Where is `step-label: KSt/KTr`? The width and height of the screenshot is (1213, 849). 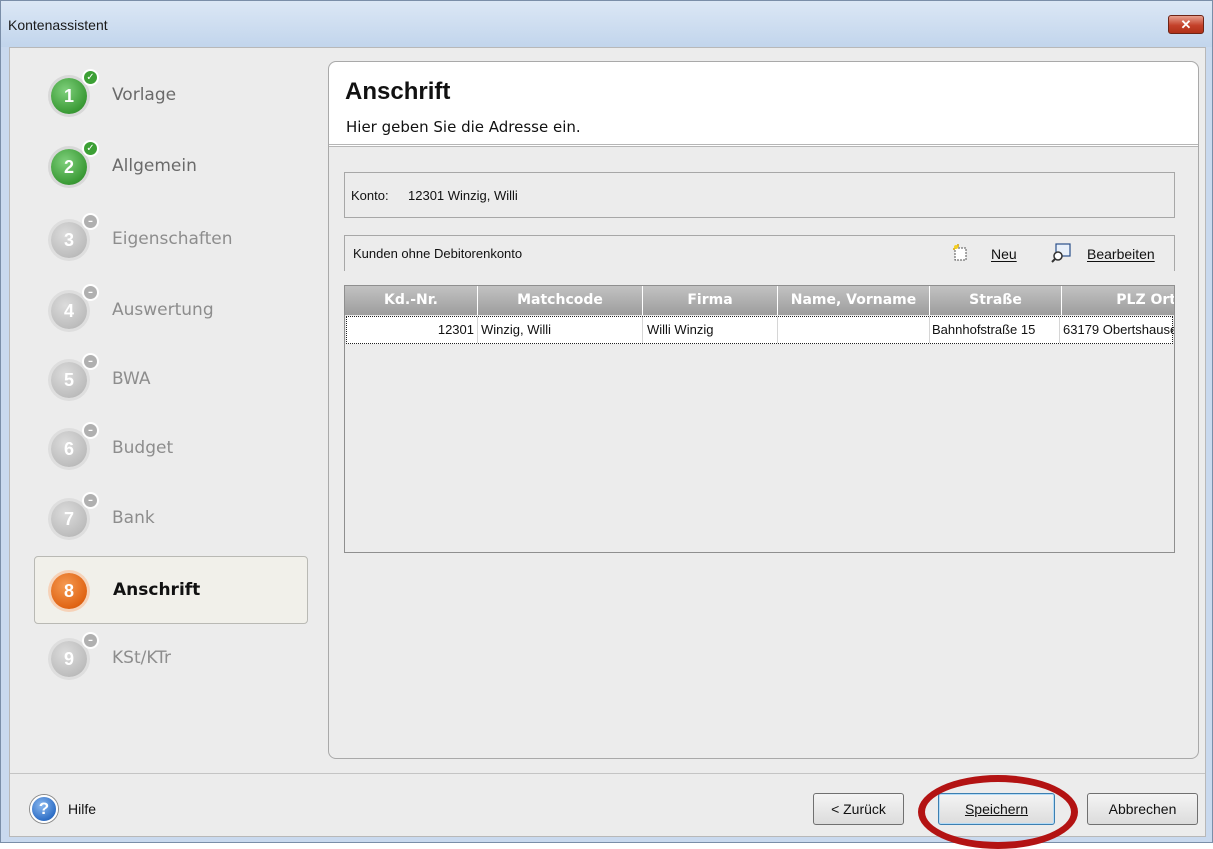 step-label: KSt/KTr is located at coordinates (142, 658).